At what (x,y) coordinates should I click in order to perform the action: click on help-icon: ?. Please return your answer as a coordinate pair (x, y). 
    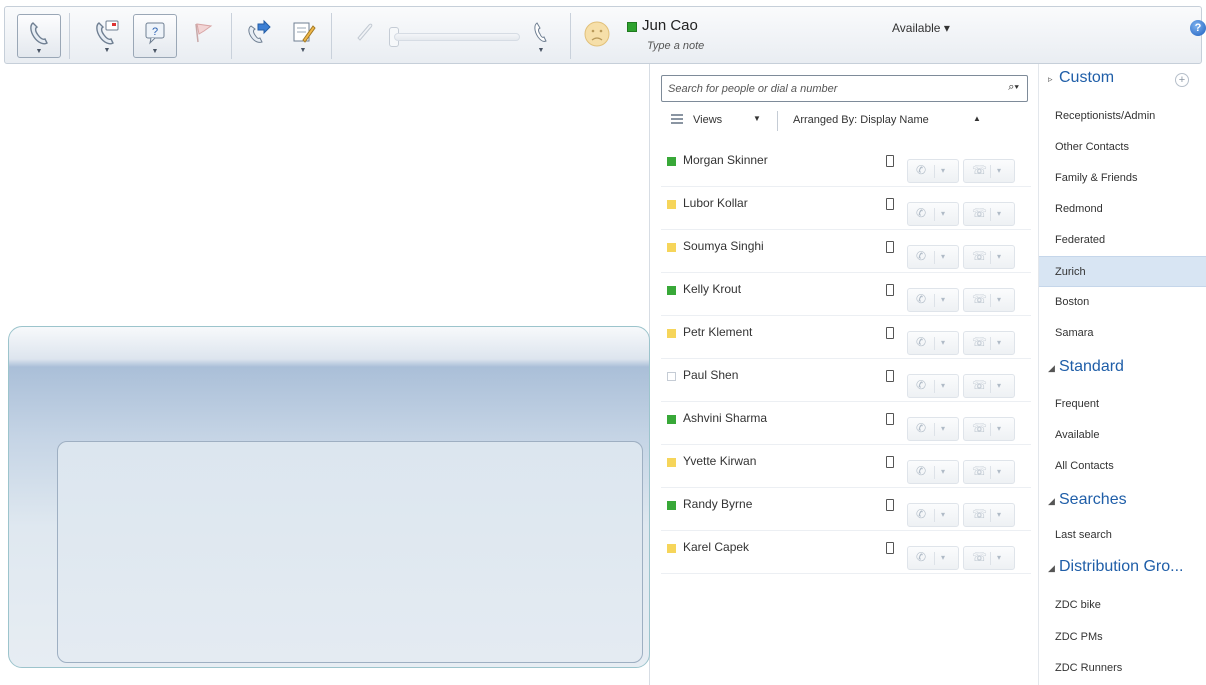
    Looking at the image, I should click on (1198, 28).